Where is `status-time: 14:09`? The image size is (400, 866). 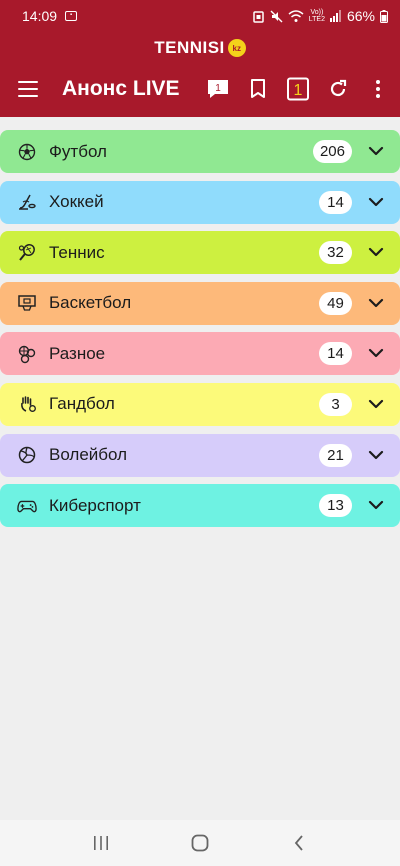 status-time: 14:09 is located at coordinates (40, 16).